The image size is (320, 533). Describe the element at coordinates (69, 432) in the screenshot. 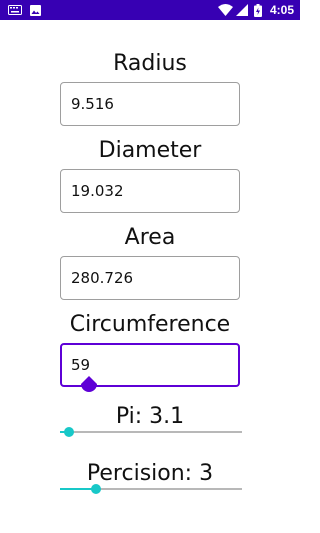

I see `pi-slider-thumb` at that location.